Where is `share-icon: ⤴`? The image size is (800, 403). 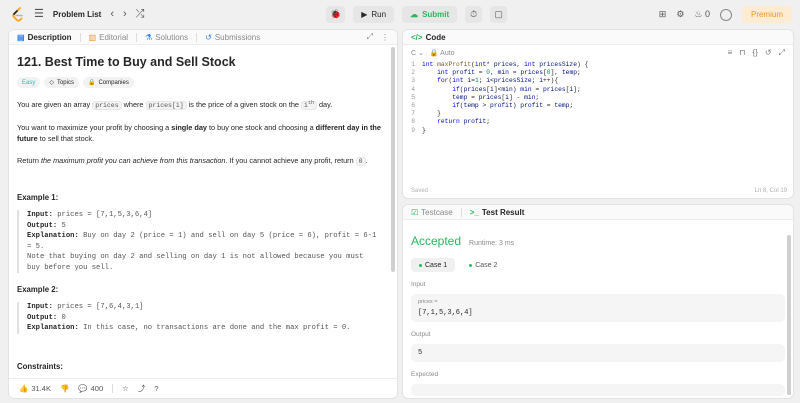 share-icon: ⤴ is located at coordinates (141, 388).